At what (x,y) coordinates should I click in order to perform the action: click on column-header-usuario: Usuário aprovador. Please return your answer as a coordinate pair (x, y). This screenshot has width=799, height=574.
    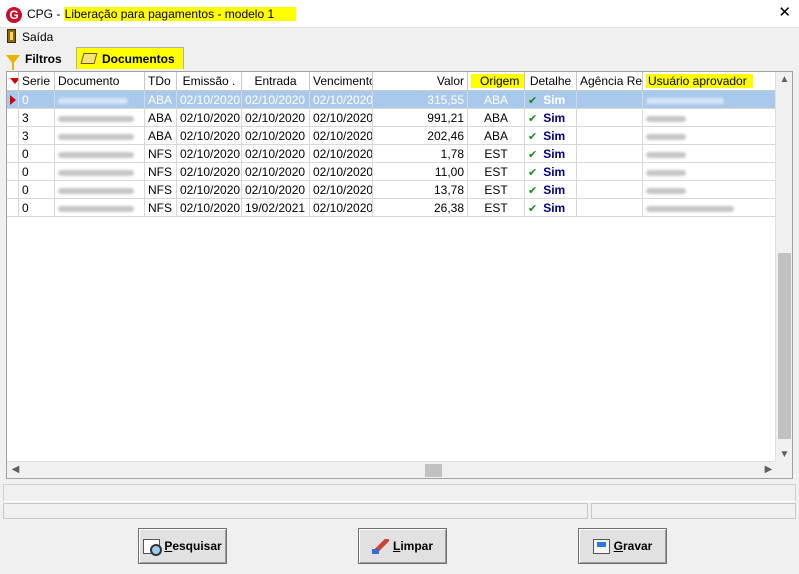
    Looking at the image, I should click on (710, 81).